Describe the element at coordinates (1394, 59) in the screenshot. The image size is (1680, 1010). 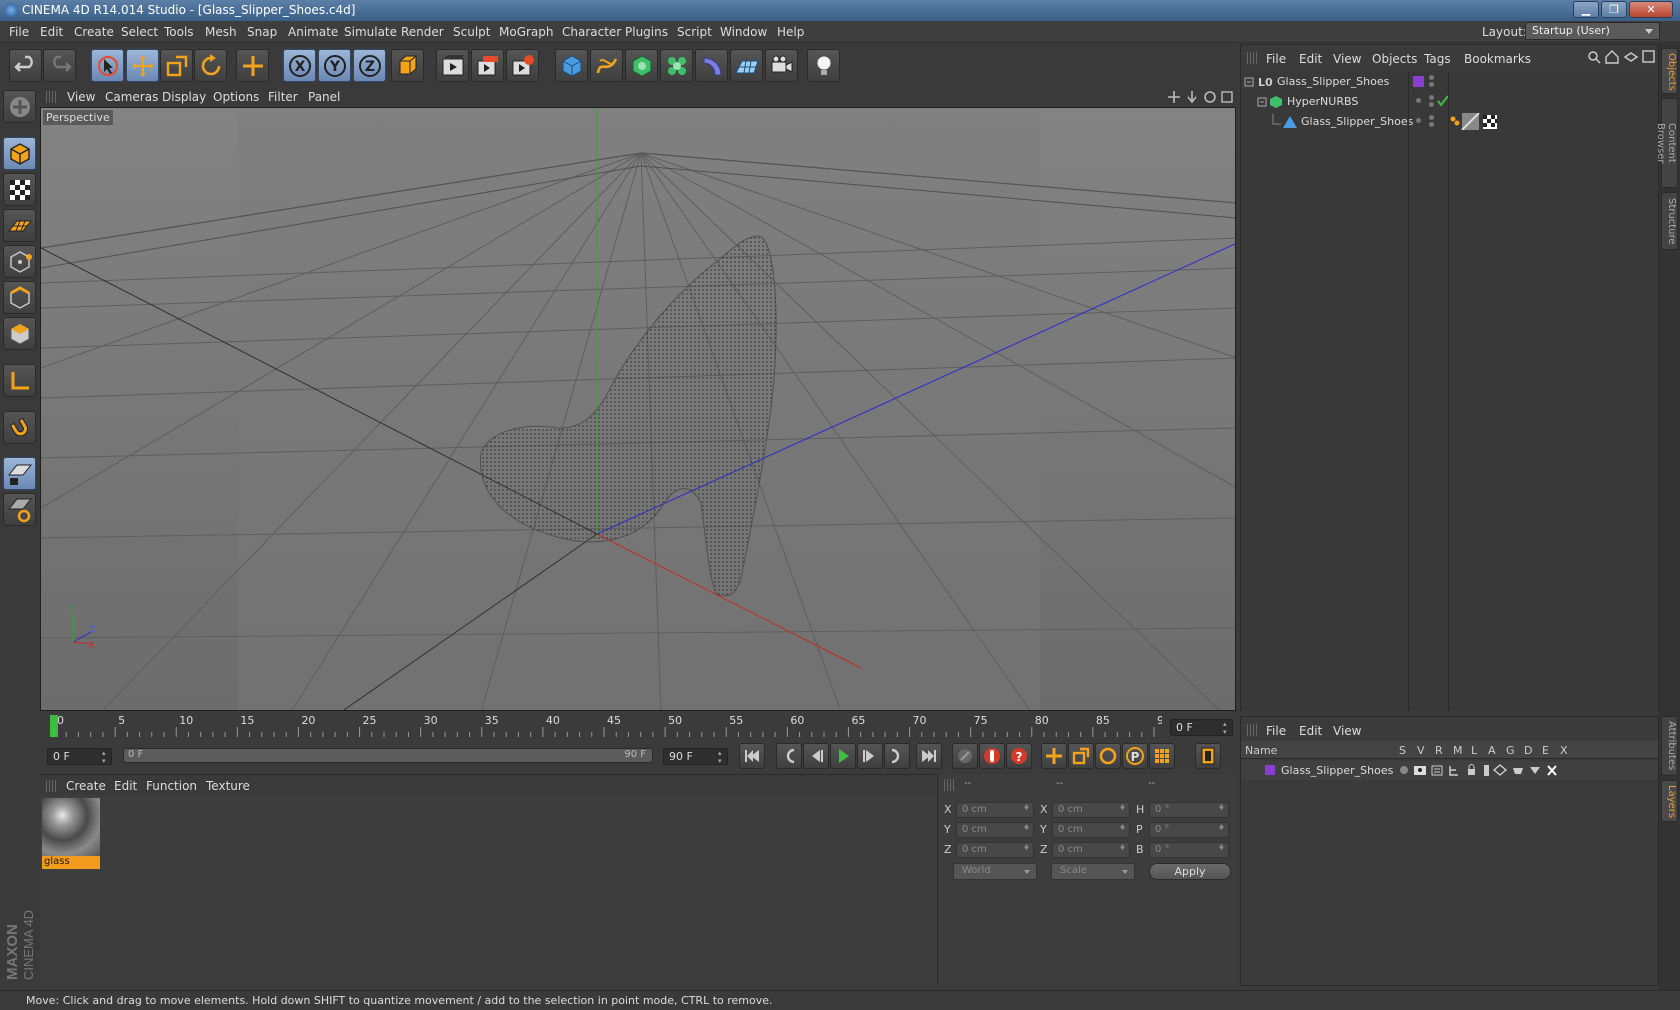
I see `objects-menu-objects: Objects` at that location.